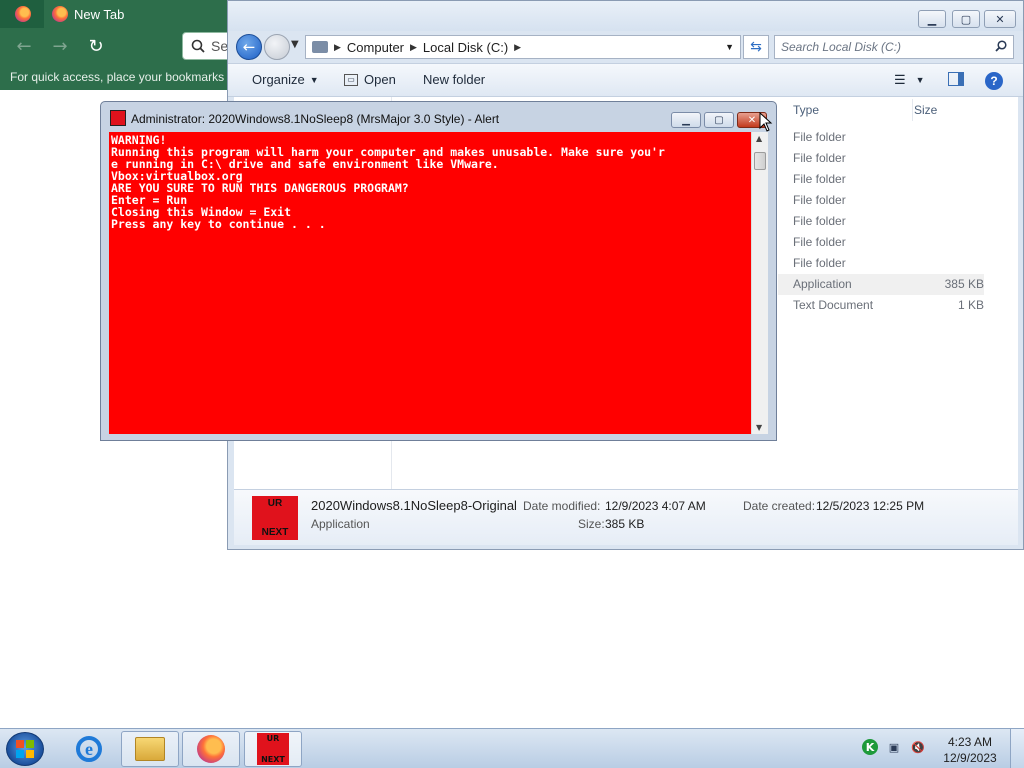  Describe the element at coordinates (414, 505) in the screenshot. I see `details-file-name: 2020Windows8.1NoSleep8-Original` at that location.